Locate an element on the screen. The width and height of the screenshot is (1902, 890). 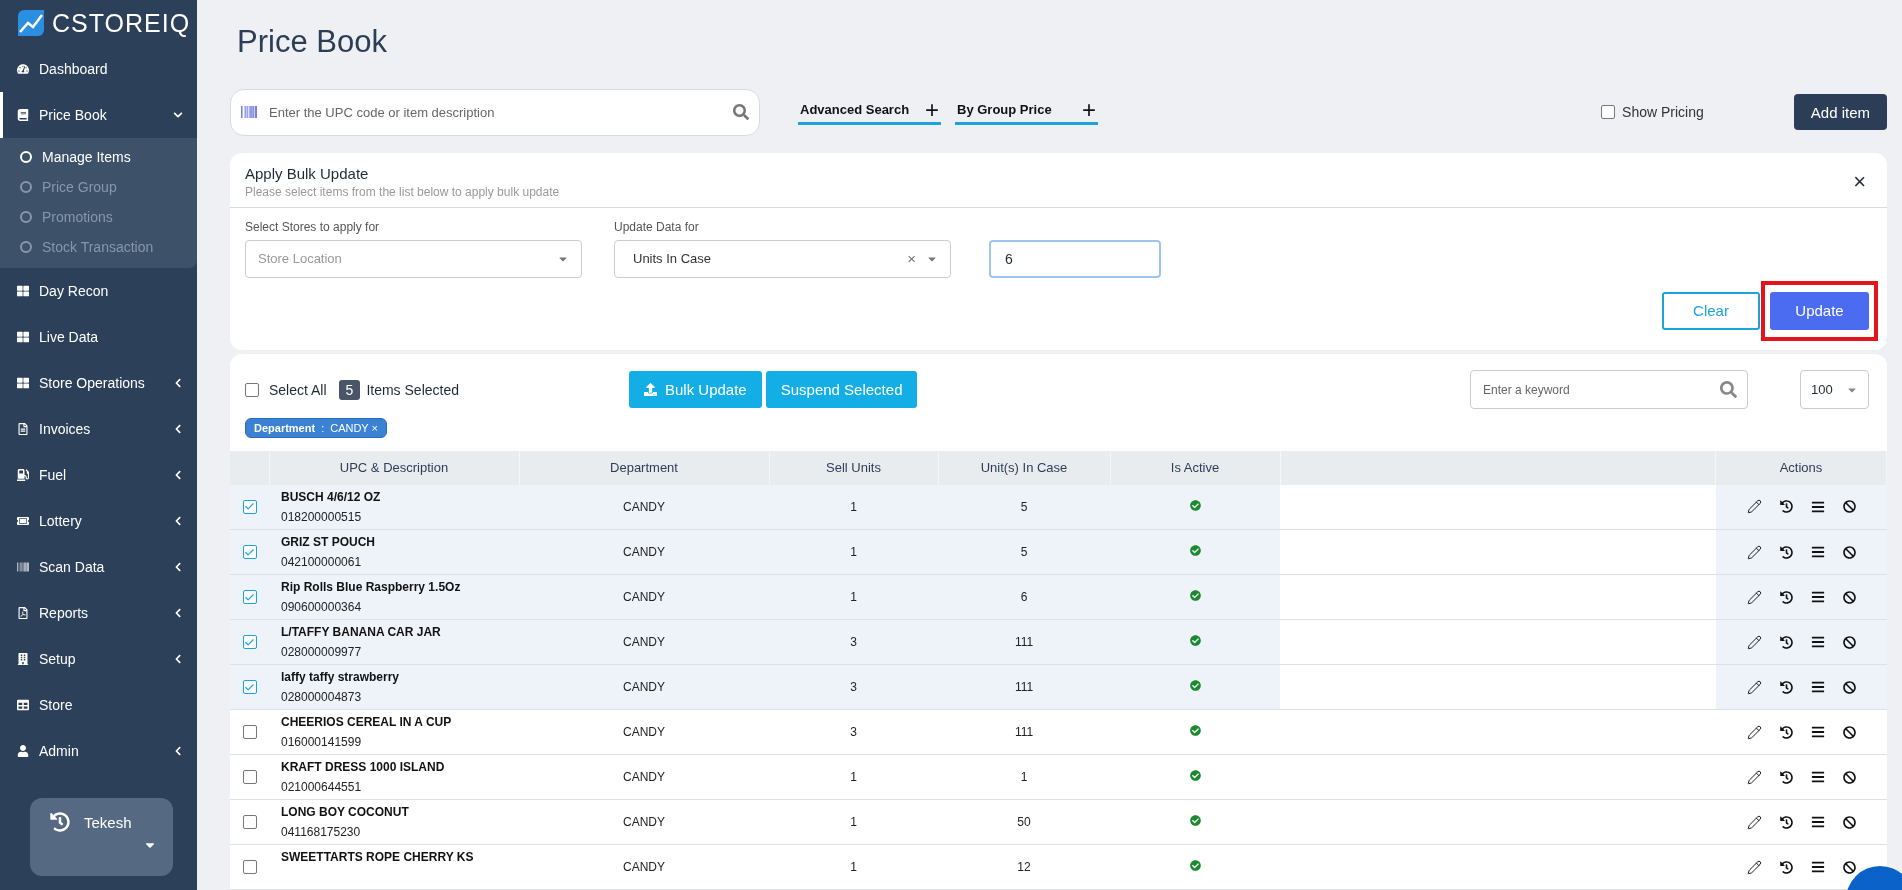
chevron-down-icon is located at coordinates (178, 115).